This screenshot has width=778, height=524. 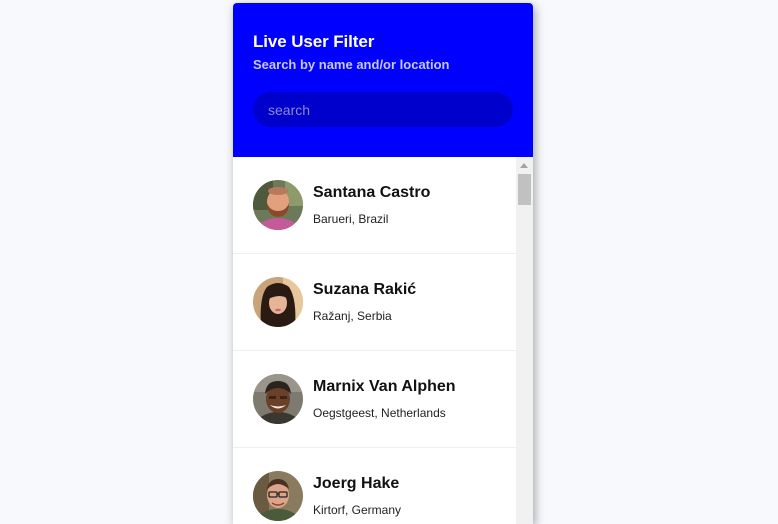 What do you see at coordinates (384, 386) in the screenshot?
I see `user-name: Marnix Van Alphen` at bounding box center [384, 386].